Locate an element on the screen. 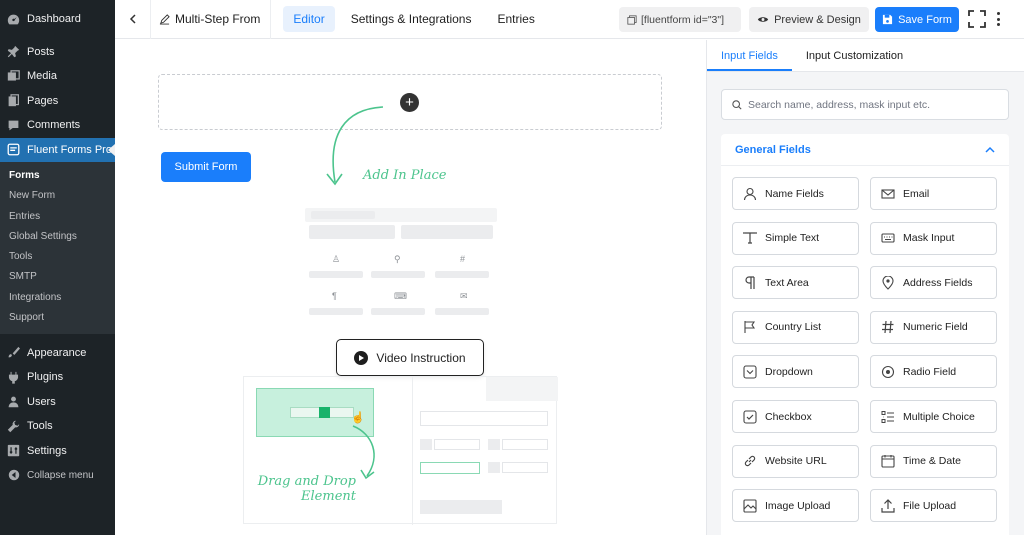 This screenshot has width=1024, height=544. hash-icon: # is located at coordinates (463, 259).